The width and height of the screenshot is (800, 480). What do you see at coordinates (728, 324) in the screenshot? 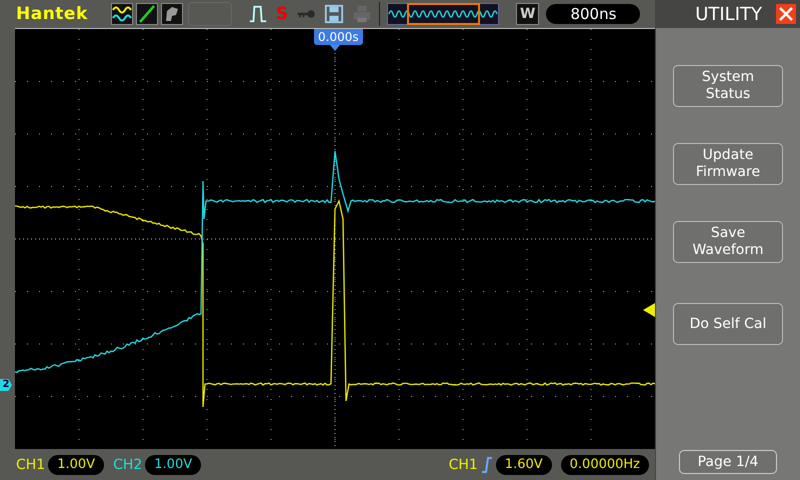
I see `menu-button: Do Self Cal` at bounding box center [728, 324].